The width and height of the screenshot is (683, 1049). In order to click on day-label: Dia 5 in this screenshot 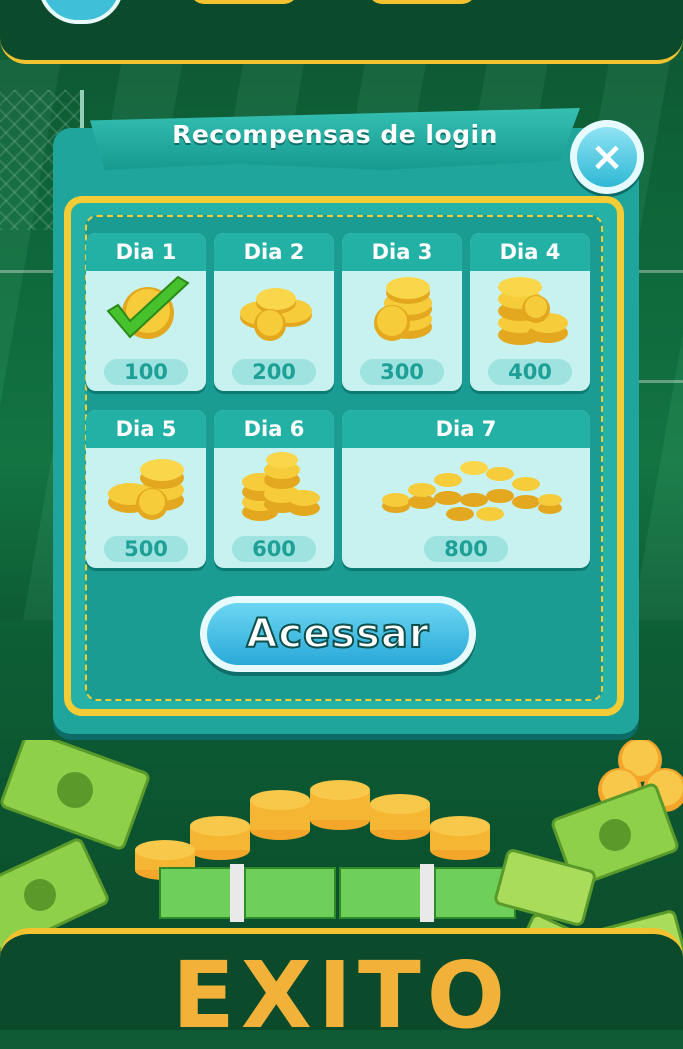, I will do `click(146, 429)`.